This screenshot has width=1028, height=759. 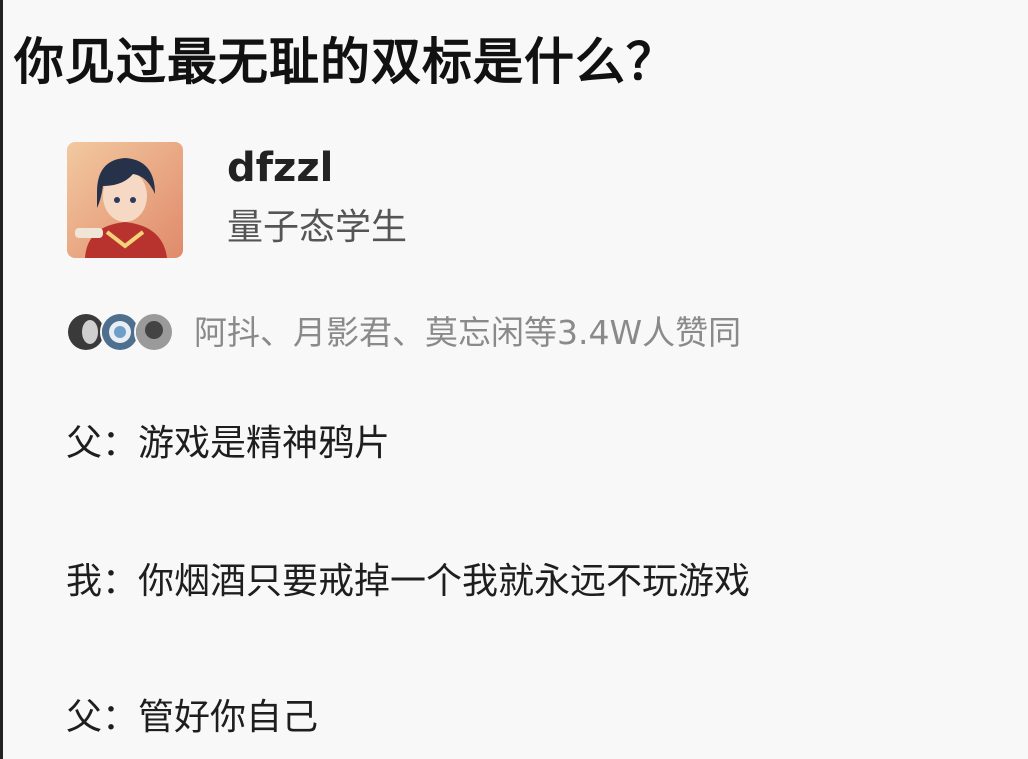 I want to click on author-card: dfzzl 量子态学生, so click(x=237, y=200).